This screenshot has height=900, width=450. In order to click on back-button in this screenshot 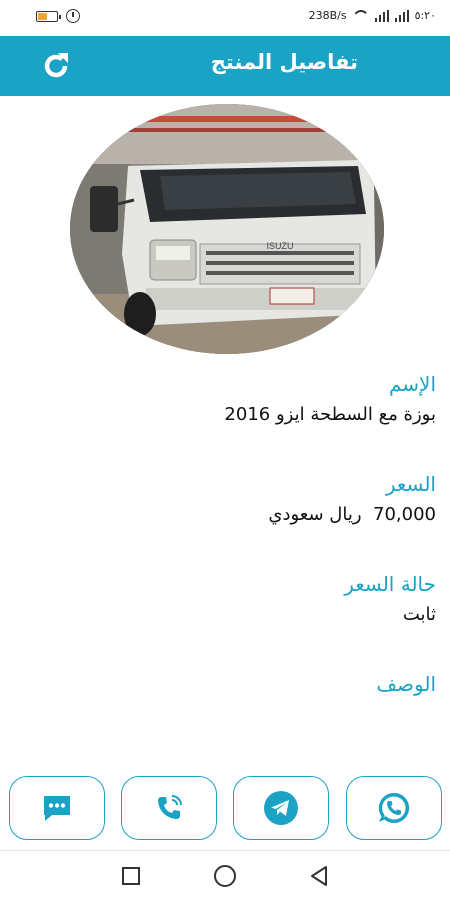, I will do `click(319, 876)`.